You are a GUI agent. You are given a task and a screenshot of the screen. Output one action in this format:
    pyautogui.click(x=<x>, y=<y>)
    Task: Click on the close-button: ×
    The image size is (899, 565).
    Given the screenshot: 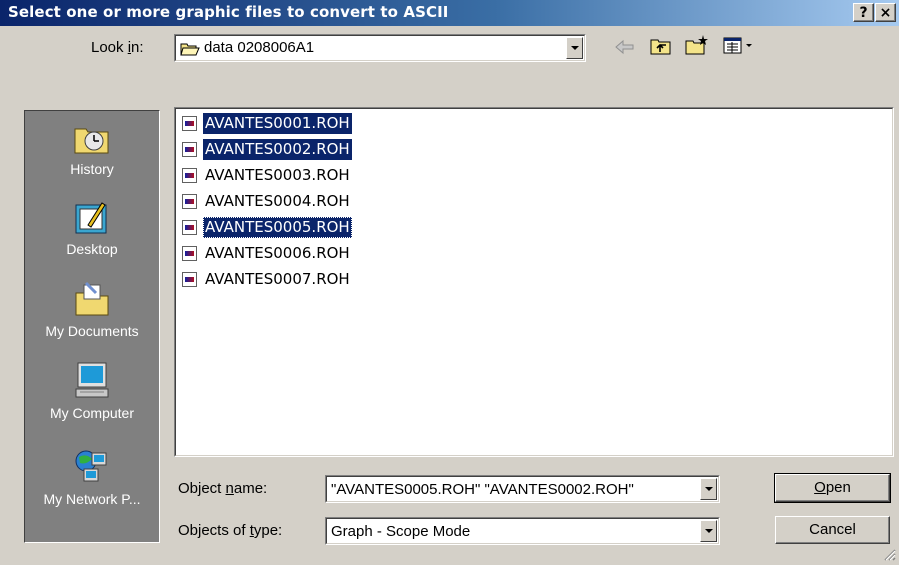 What is the action you would take?
    pyautogui.click(x=885, y=12)
    